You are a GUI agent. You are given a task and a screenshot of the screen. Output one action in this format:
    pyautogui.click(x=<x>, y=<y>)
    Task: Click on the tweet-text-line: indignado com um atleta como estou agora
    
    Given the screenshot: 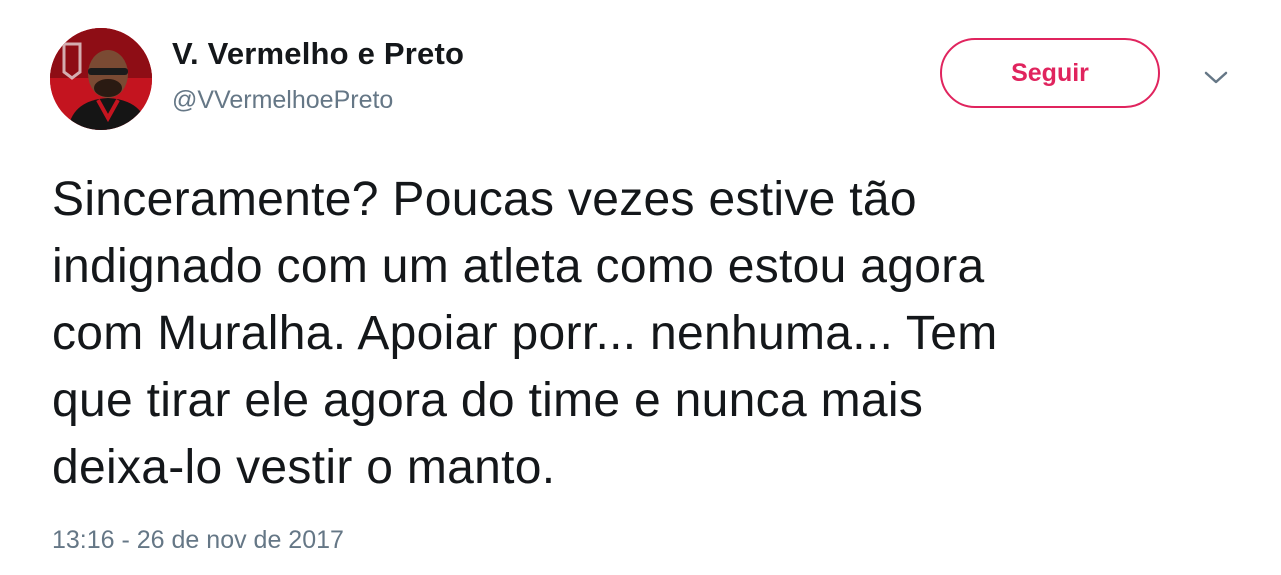 What is the action you would take?
    pyautogui.click(x=518, y=266)
    